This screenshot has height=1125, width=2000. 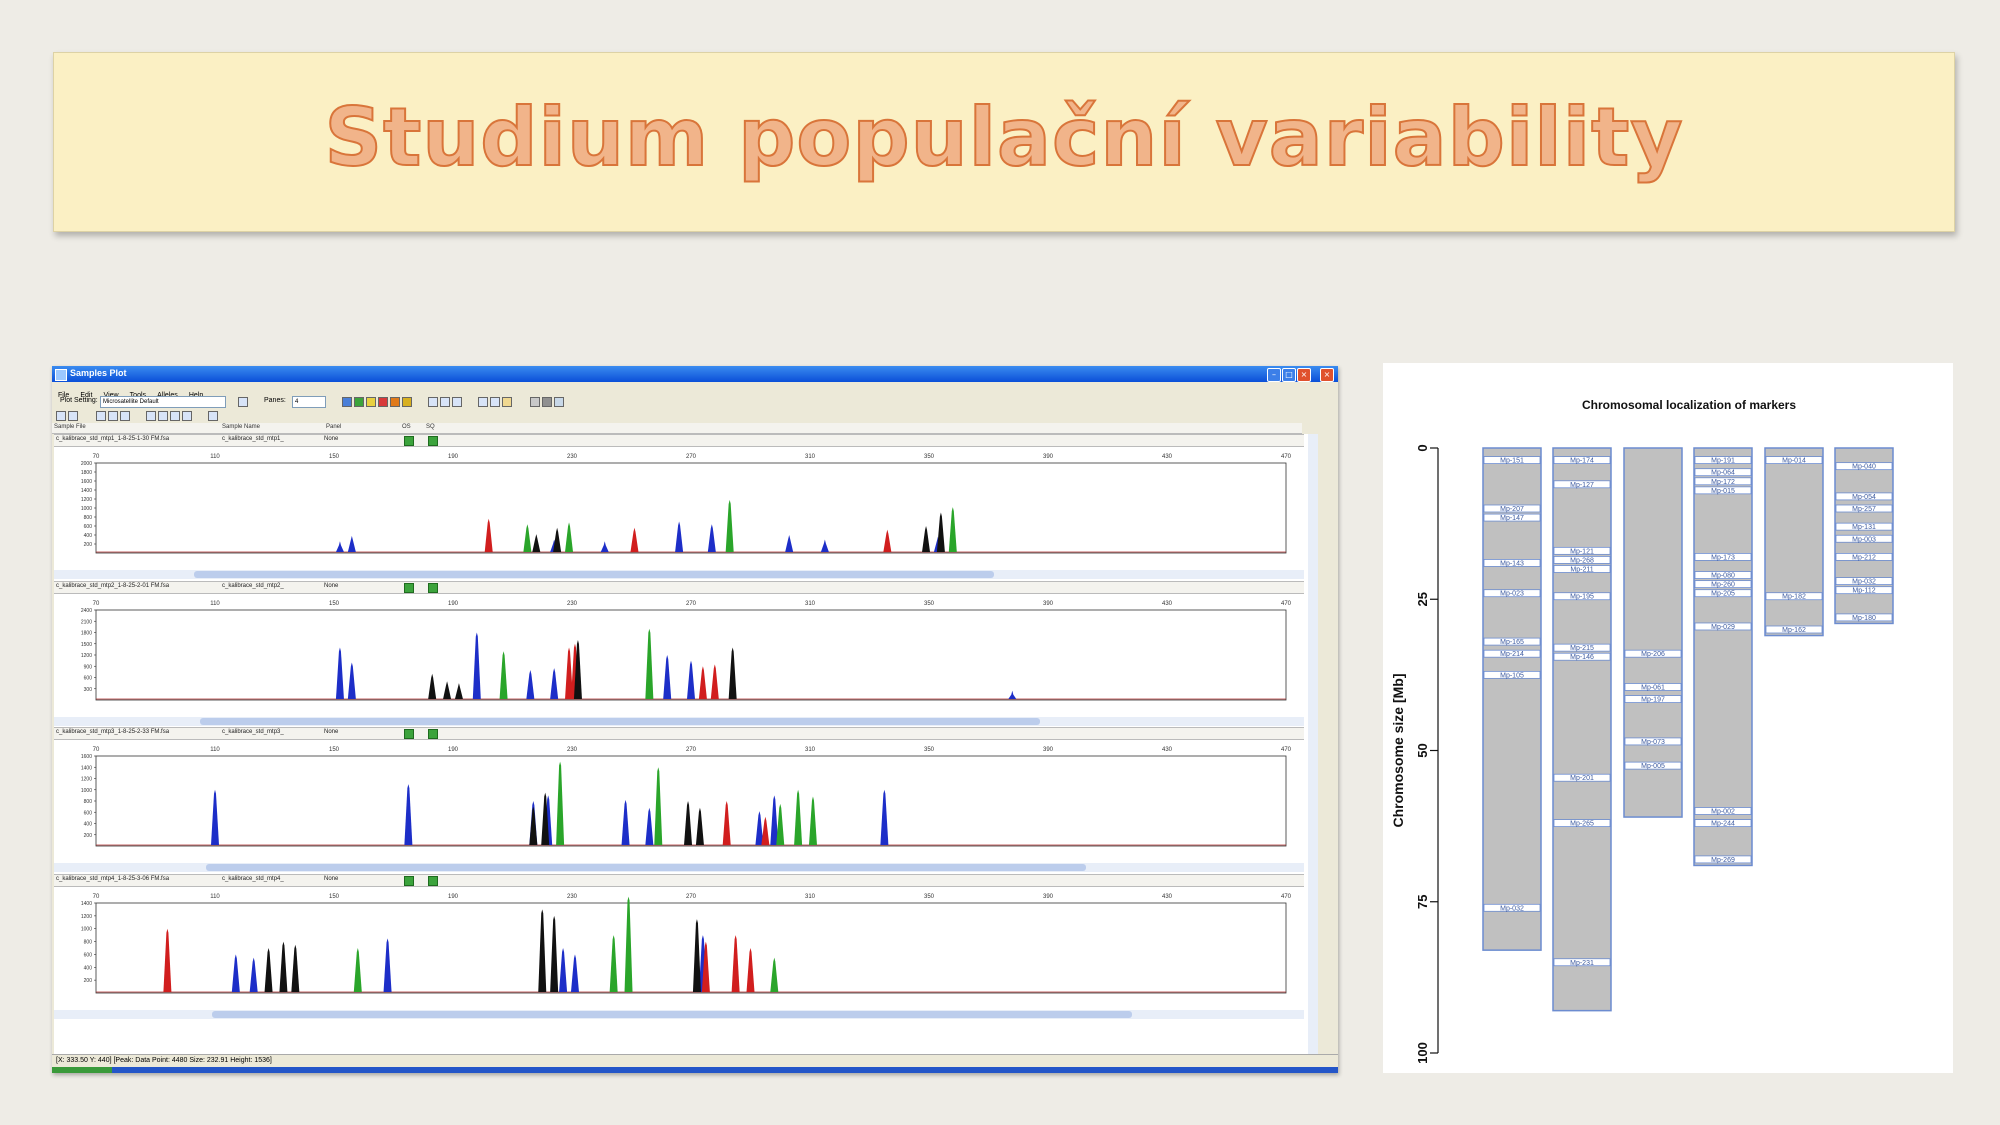 What do you see at coordinates (86, 482) in the screenshot?
I see `y-tick-label: 1600` at bounding box center [86, 482].